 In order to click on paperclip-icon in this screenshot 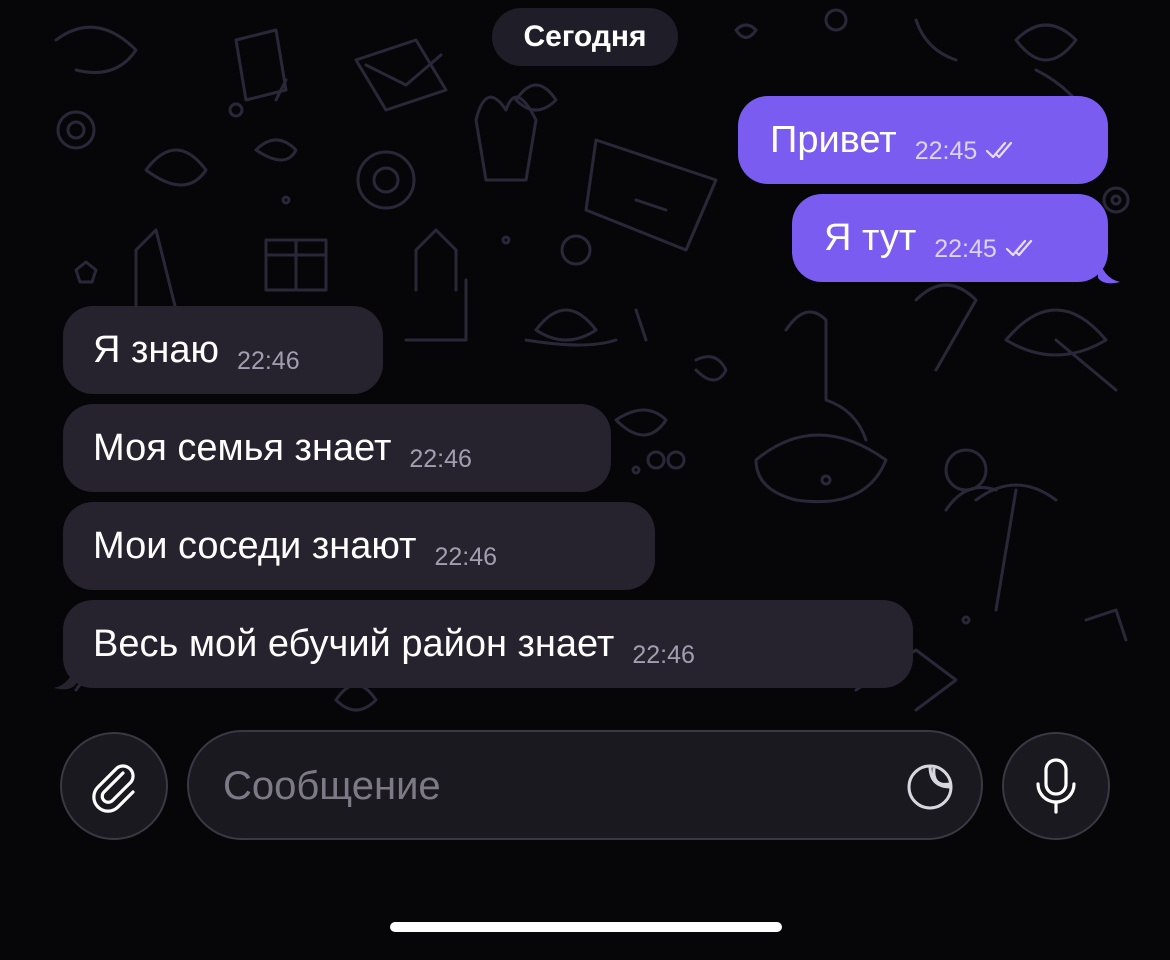, I will do `click(113, 788)`.